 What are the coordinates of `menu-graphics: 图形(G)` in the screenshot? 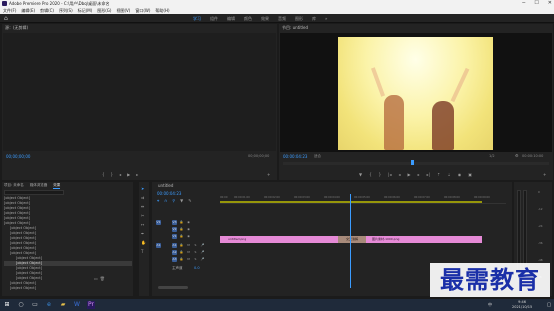 It's located at (104, 10).